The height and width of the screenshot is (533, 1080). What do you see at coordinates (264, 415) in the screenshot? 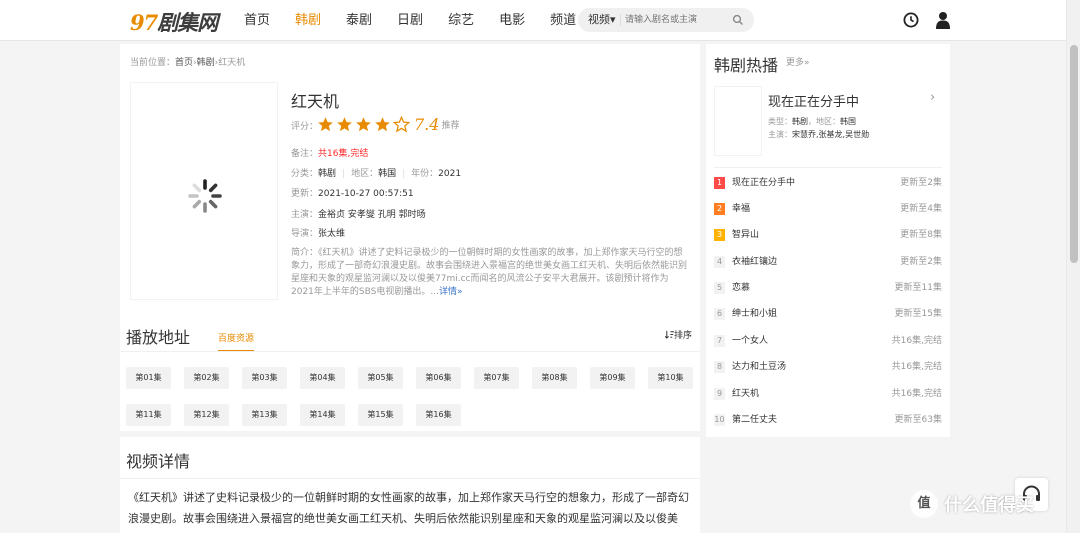
I see `episode-button: 第13集` at bounding box center [264, 415].